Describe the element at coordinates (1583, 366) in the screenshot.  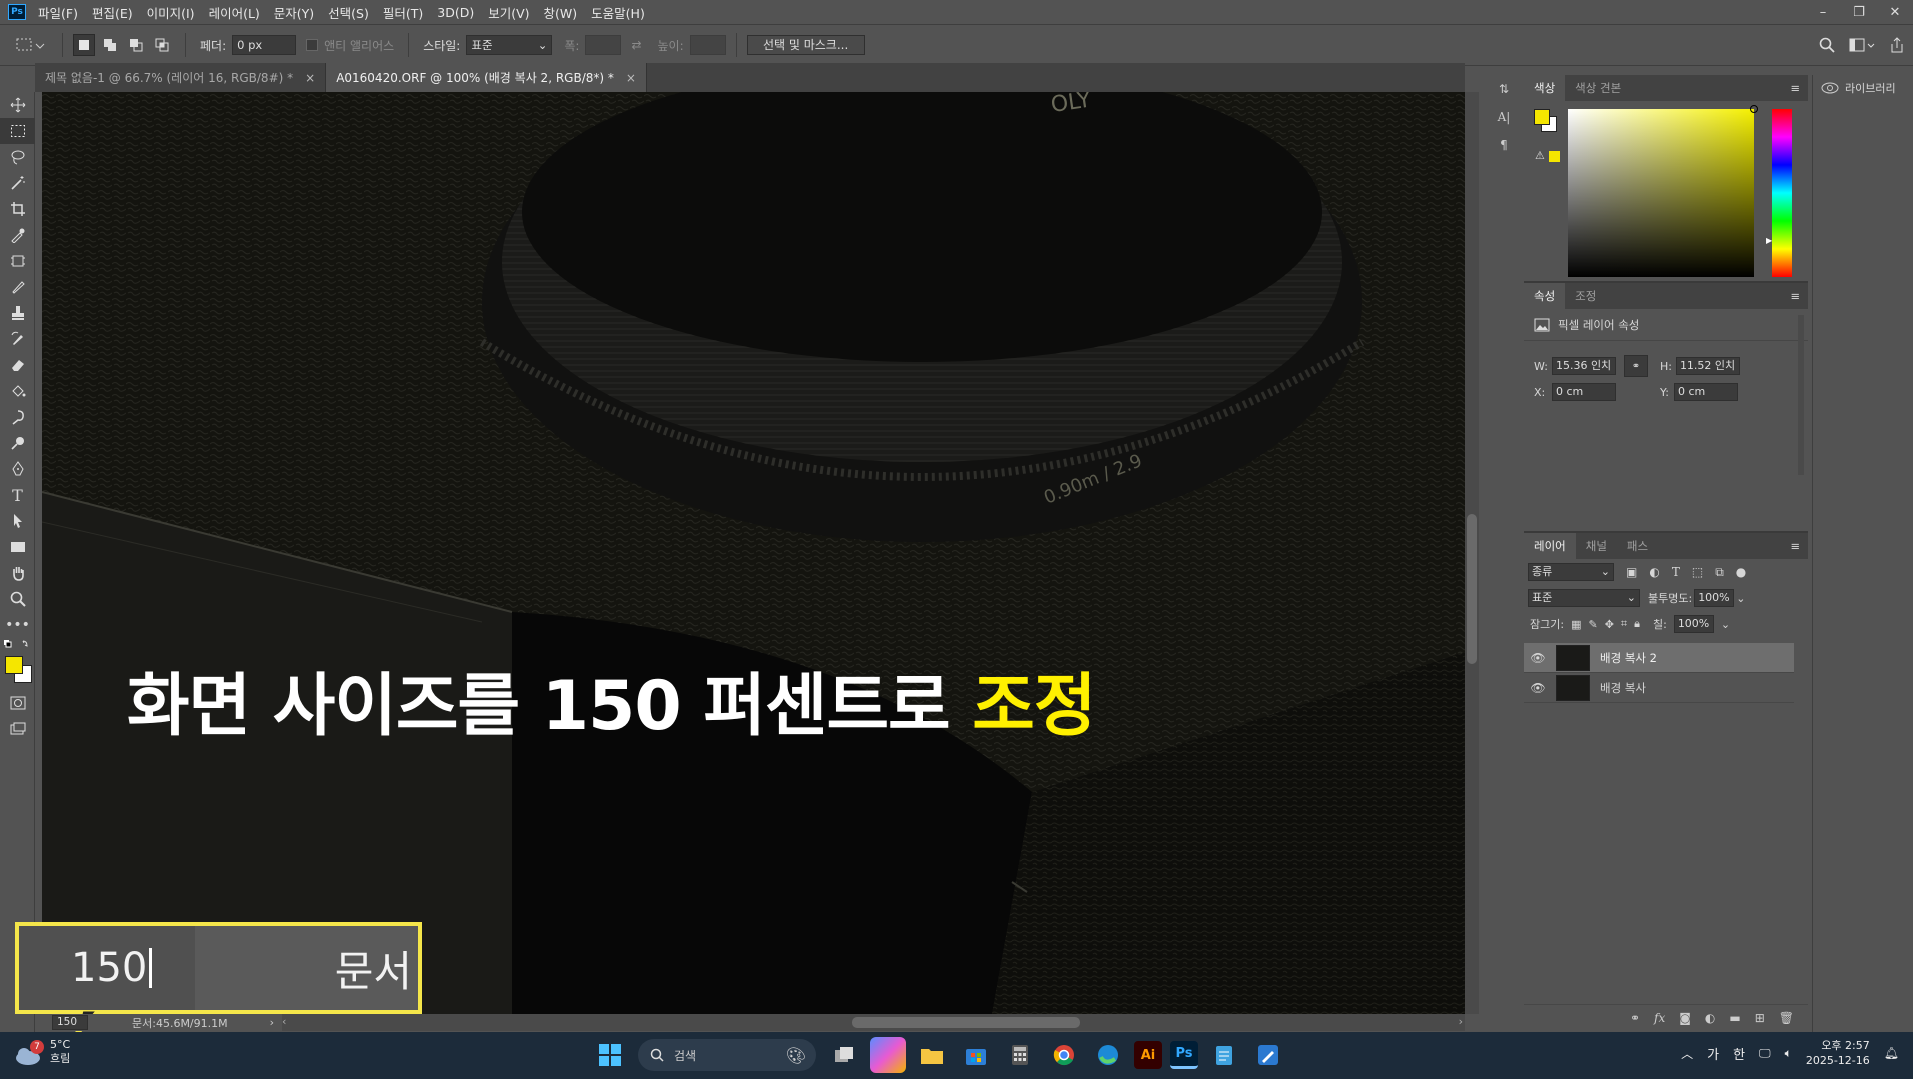
I see `width-field: 15.36 인치` at that location.